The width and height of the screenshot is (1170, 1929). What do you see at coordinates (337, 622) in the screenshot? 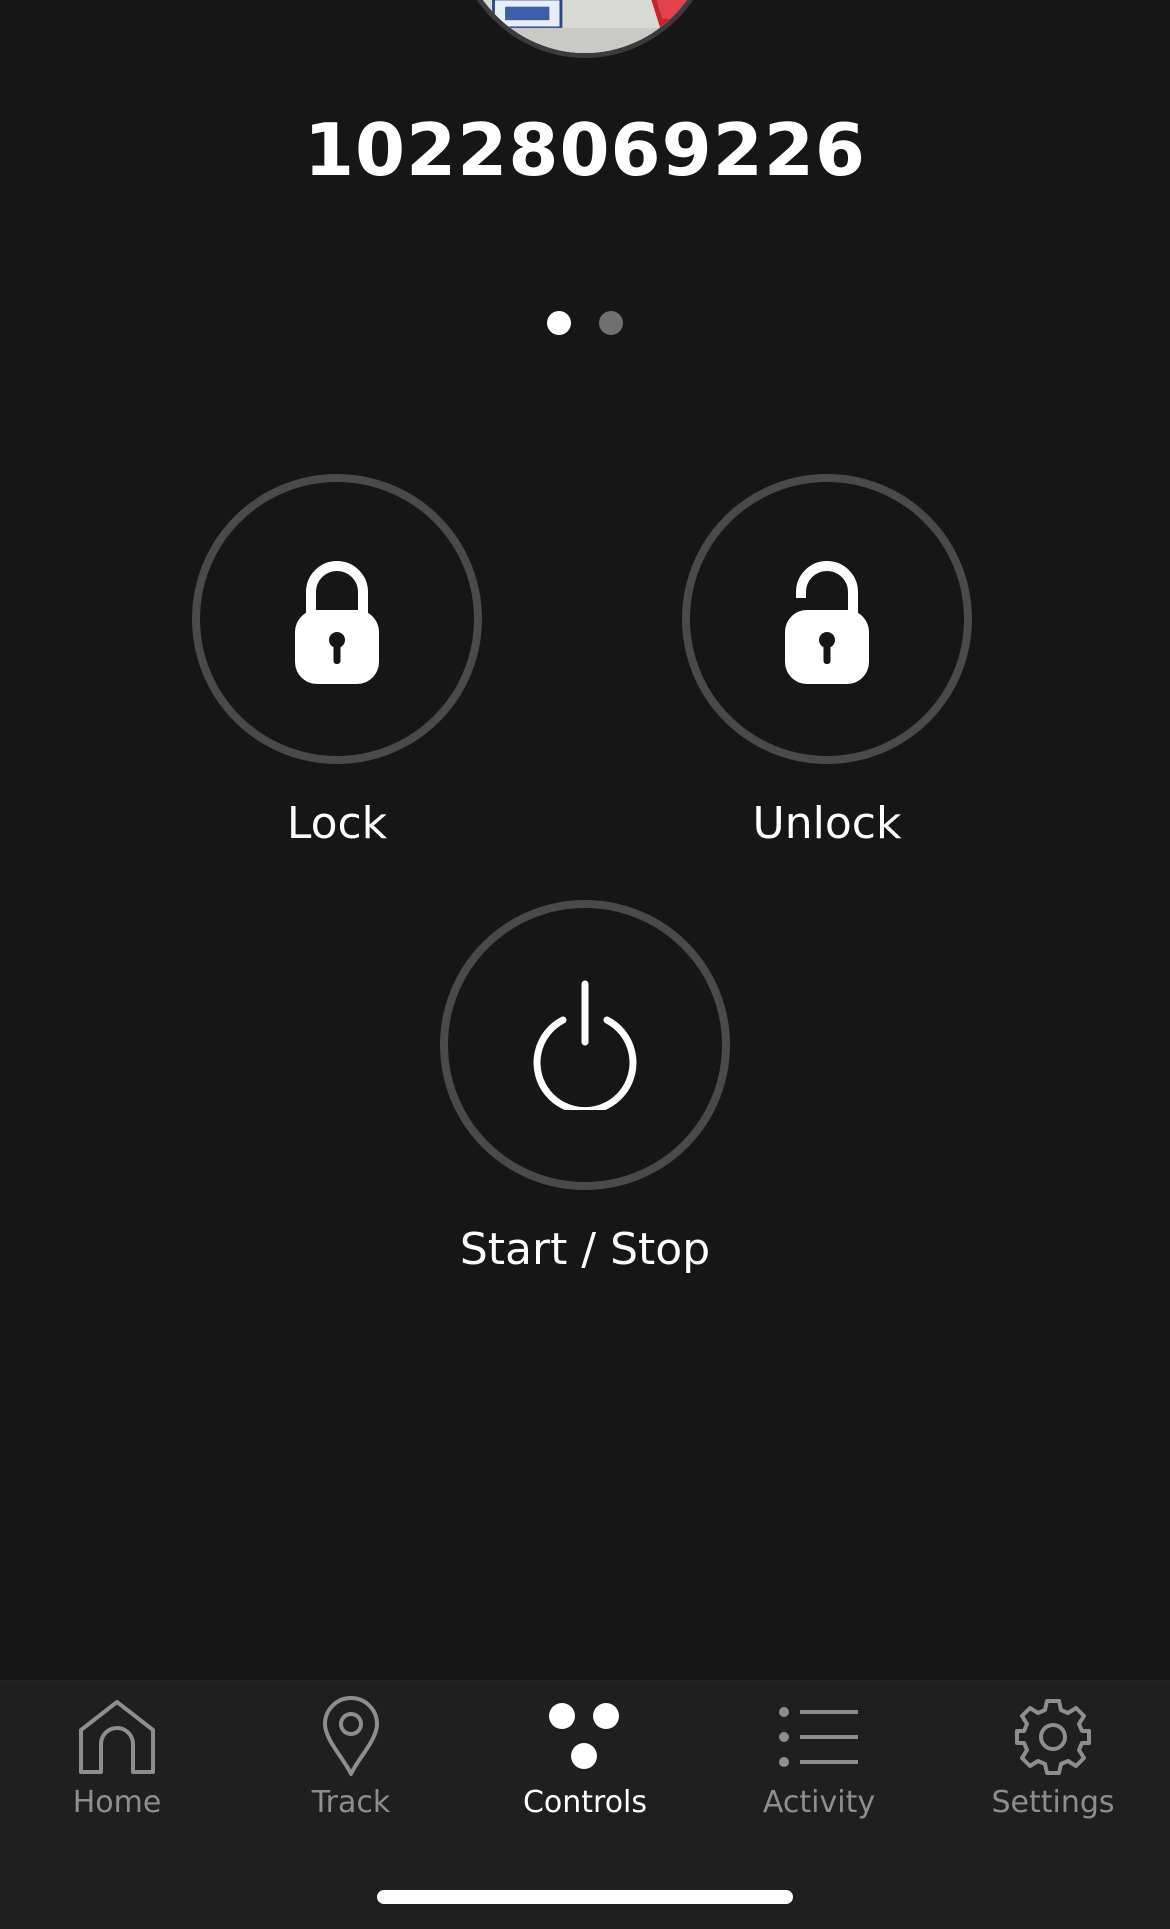
I see `lock-icon` at bounding box center [337, 622].